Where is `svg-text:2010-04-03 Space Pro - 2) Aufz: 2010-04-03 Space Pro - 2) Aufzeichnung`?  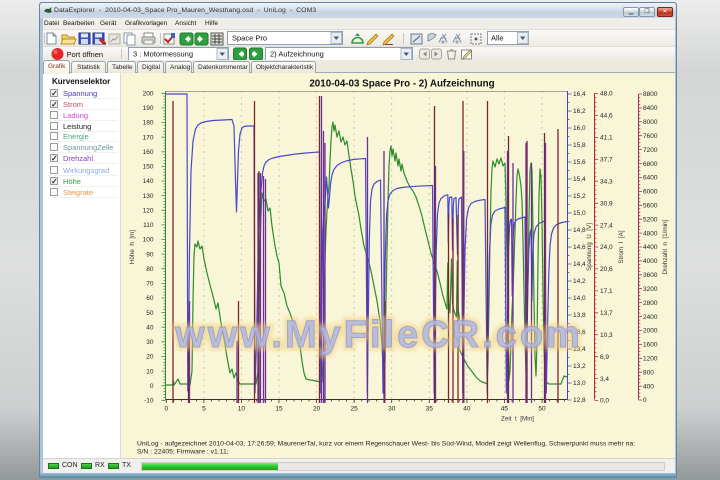
svg-text:2010-04-03 Space Pro - 2) Aufz: 2010-04-03 Space Pro - 2) Aufzeichnung is located at coordinates (401, 84).